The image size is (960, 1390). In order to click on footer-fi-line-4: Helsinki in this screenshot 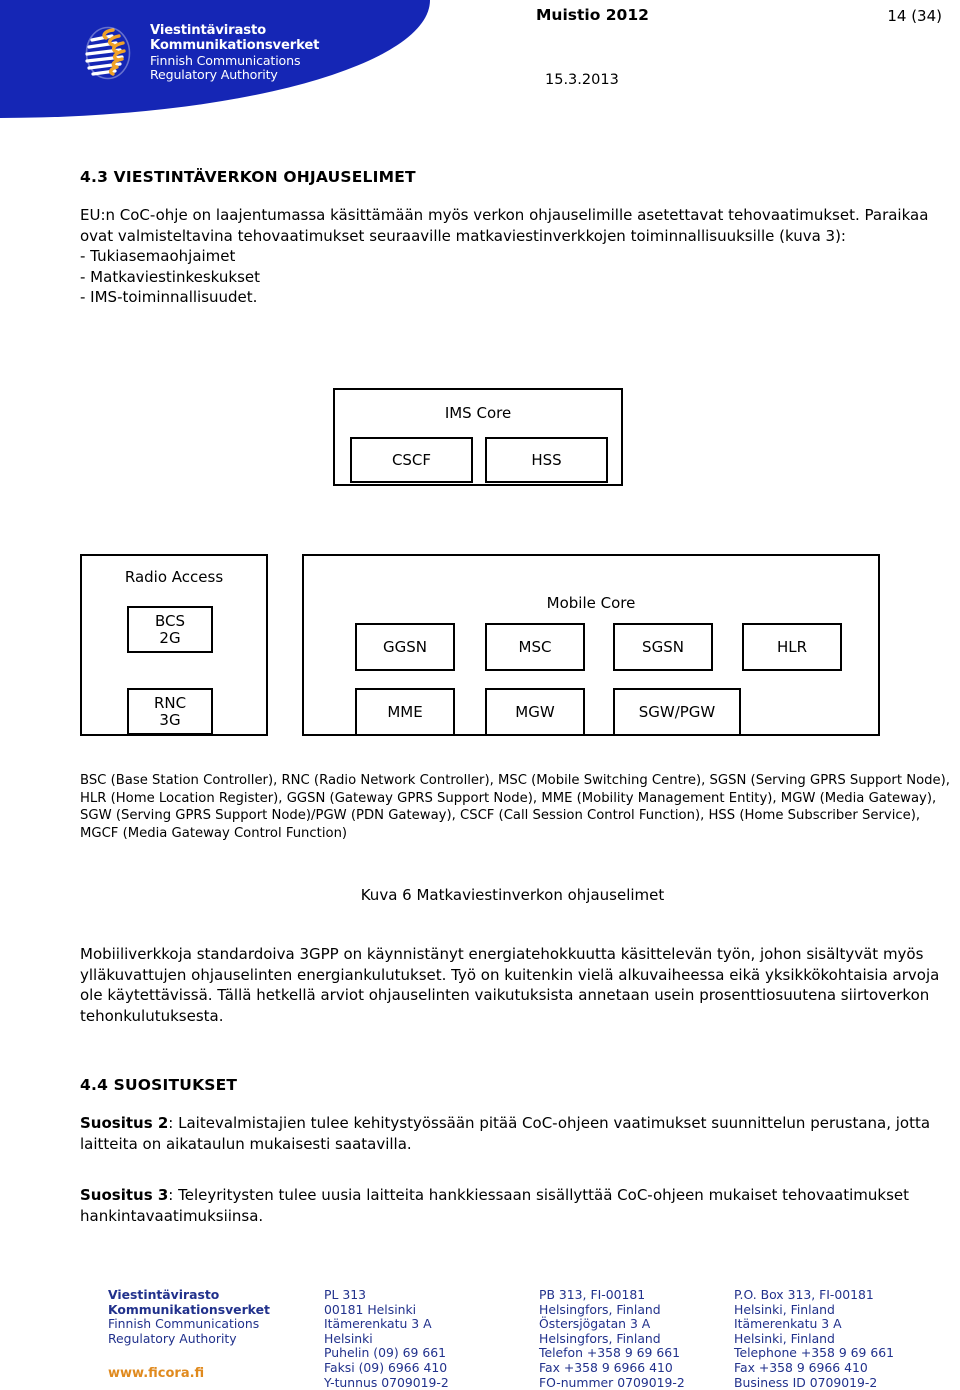, I will do `click(348, 1338)`.